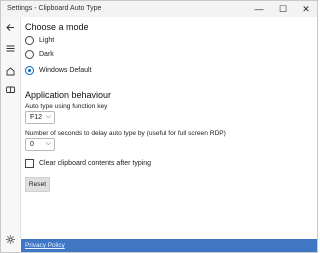 The image size is (320, 253). Describe the element at coordinates (68, 95) in the screenshot. I see `behaviour-heading: Application behaviour` at that location.